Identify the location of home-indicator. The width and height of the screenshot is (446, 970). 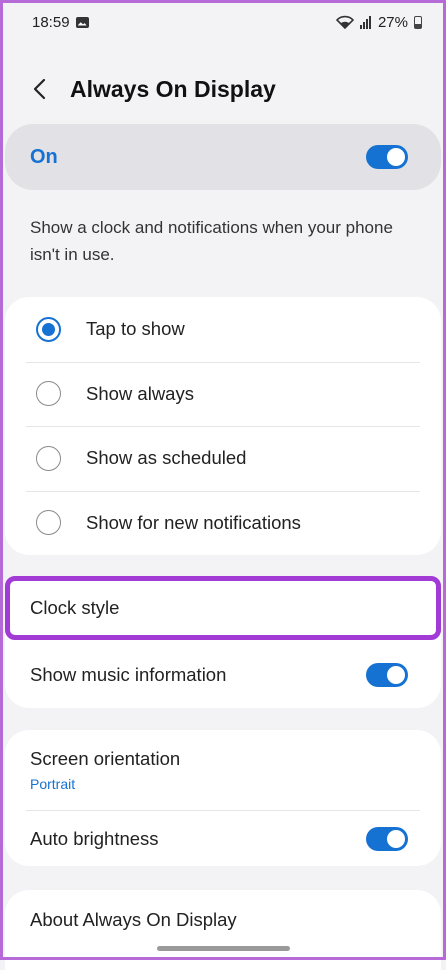
(223, 948).